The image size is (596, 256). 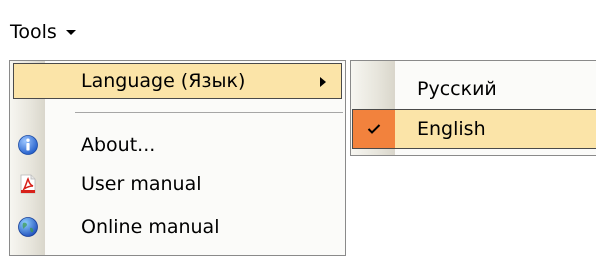 What do you see at coordinates (70, 32) in the screenshot?
I see `chevron-down-icon` at bounding box center [70, 32].